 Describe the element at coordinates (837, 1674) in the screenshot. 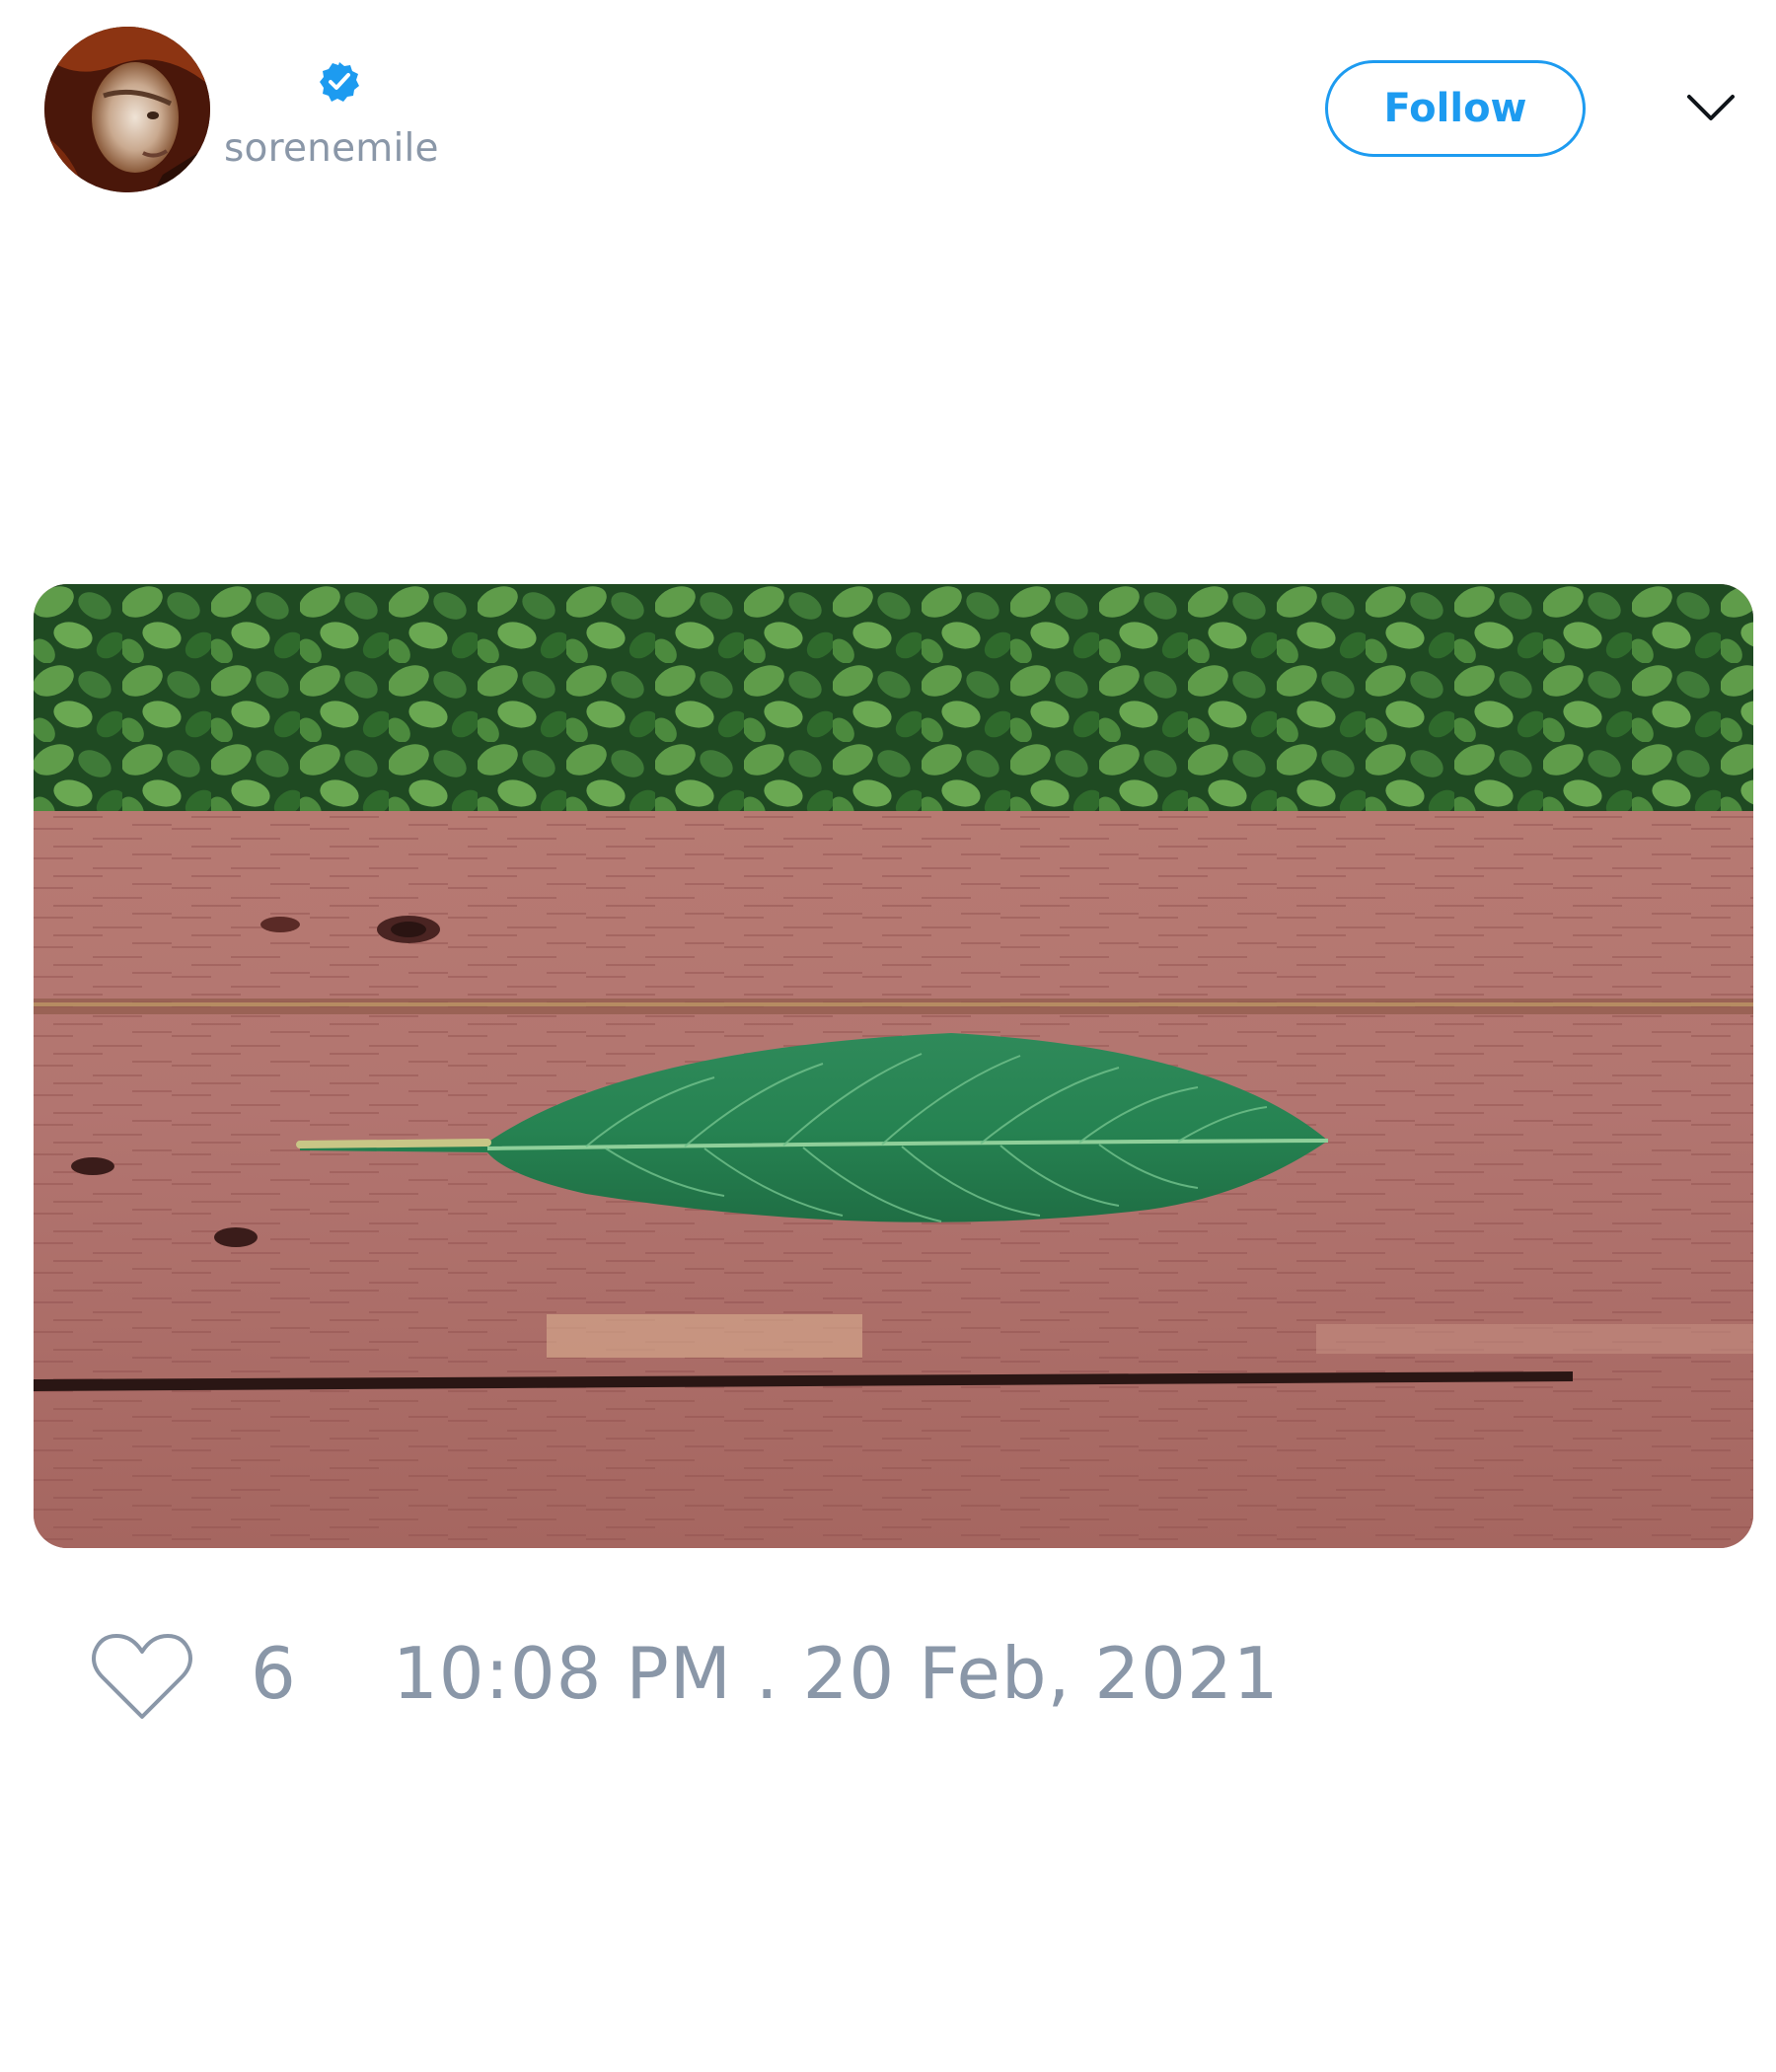

I see `tweet-timestamp: 10:08 PM . 20 Feb, 2021` at that location.